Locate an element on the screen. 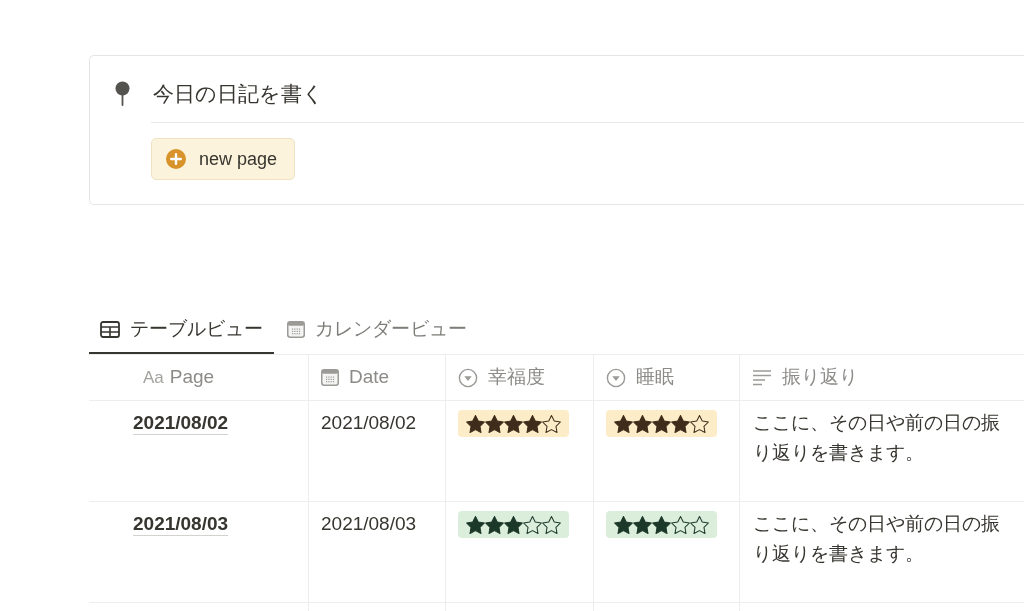 Image resolution: width=1024 pixels, height=611 pixels. page-link: 2021/08/03 is located at coordinates (181, 523).